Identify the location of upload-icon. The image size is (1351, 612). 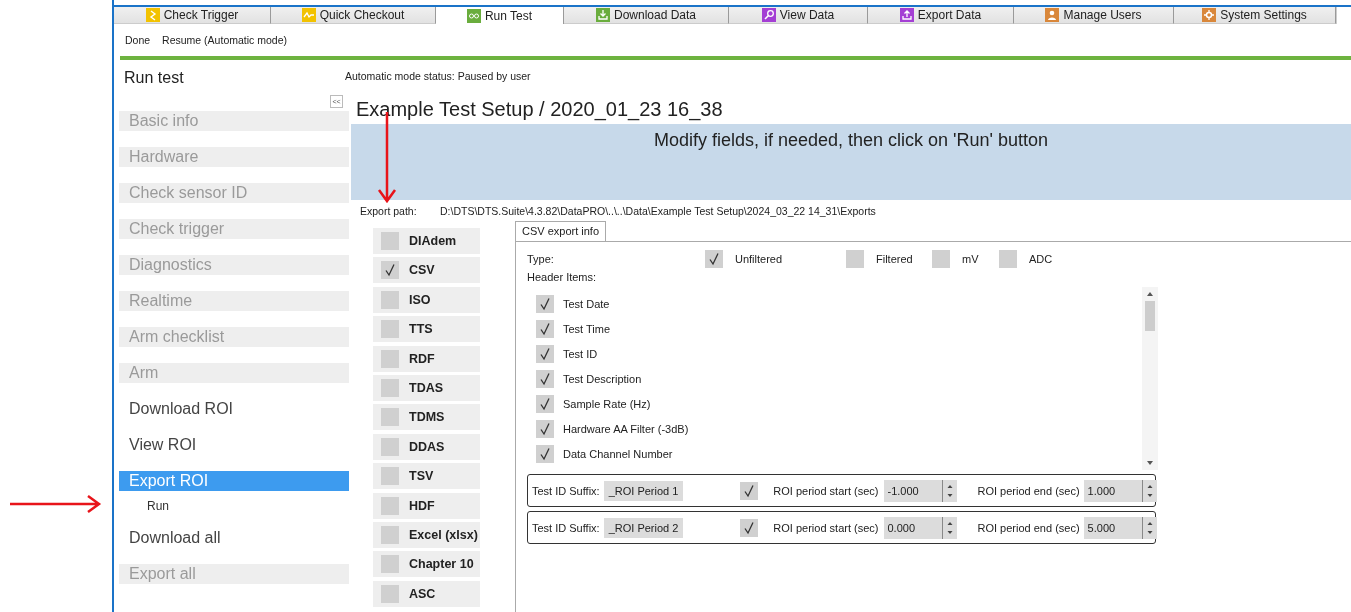
(906, 15).